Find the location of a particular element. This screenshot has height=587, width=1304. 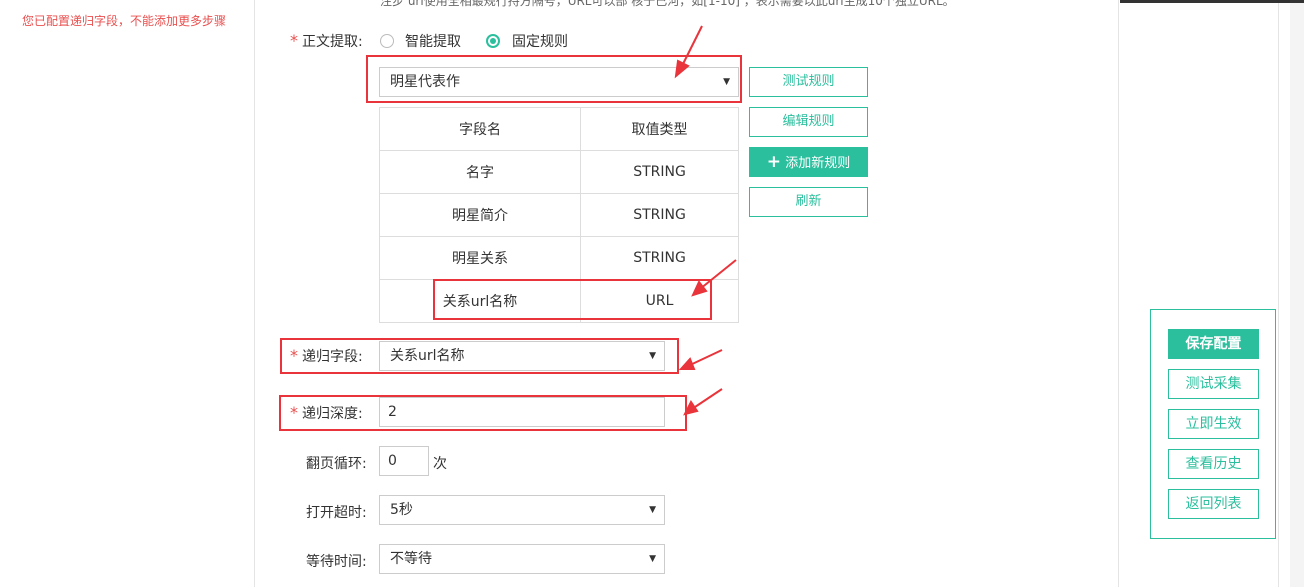

test-collect-button: 测试采集 is located at coordinates (1213, 384).